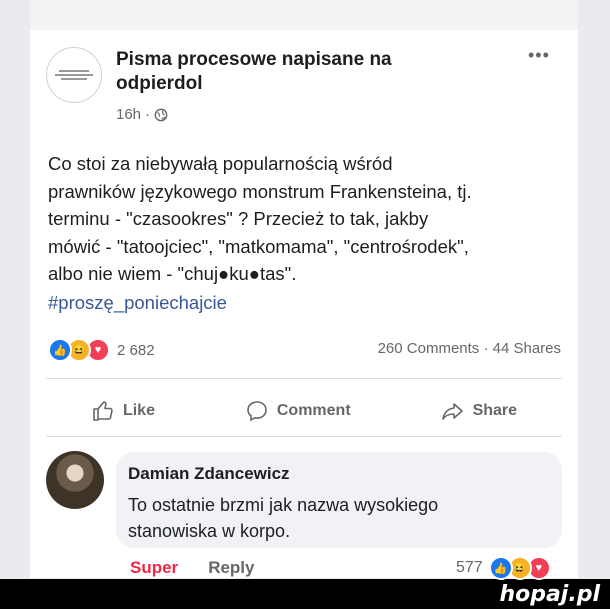  I want to click on comment-actions: Super Reply, so click(192, 568).